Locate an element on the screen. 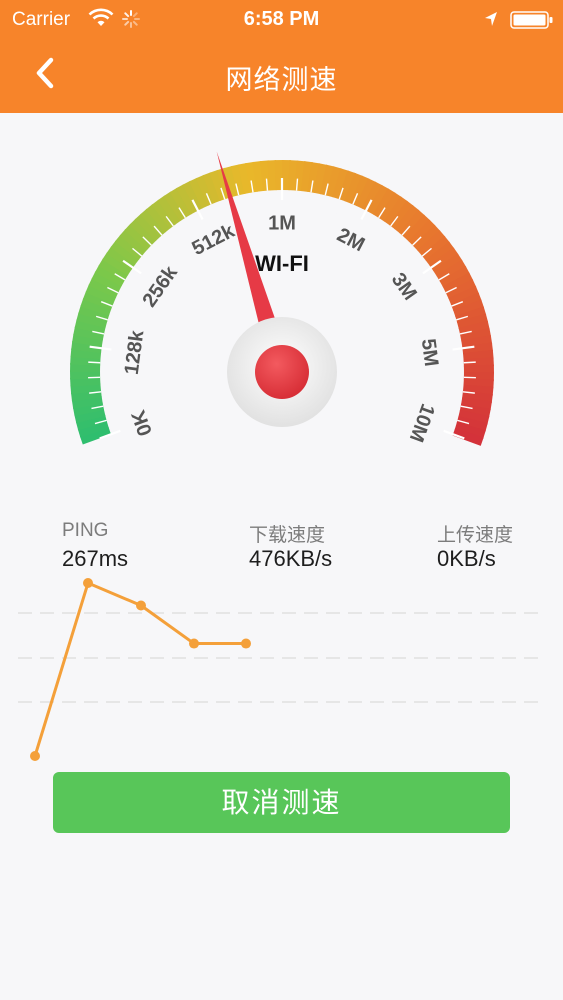  speed-stats: PING 267ms 下载速度 476KB/s 上传速度 0KB/s is located at coordinates (281, 548).